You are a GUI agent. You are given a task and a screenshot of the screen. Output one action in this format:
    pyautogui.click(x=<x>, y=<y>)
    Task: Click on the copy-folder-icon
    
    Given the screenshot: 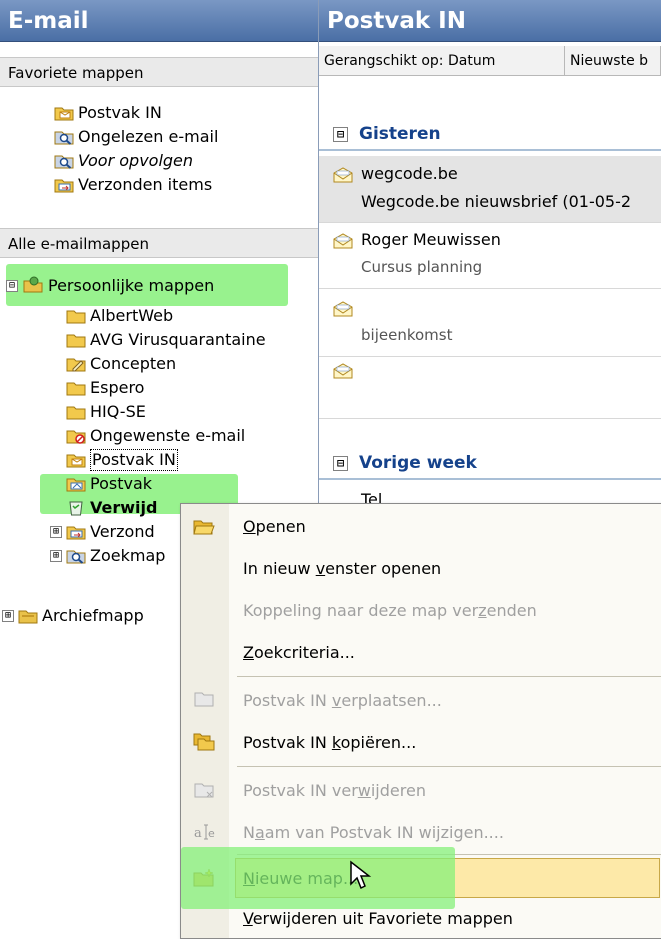 What is the action you would take?
    pyautogui.click(x=204, y=742)
    